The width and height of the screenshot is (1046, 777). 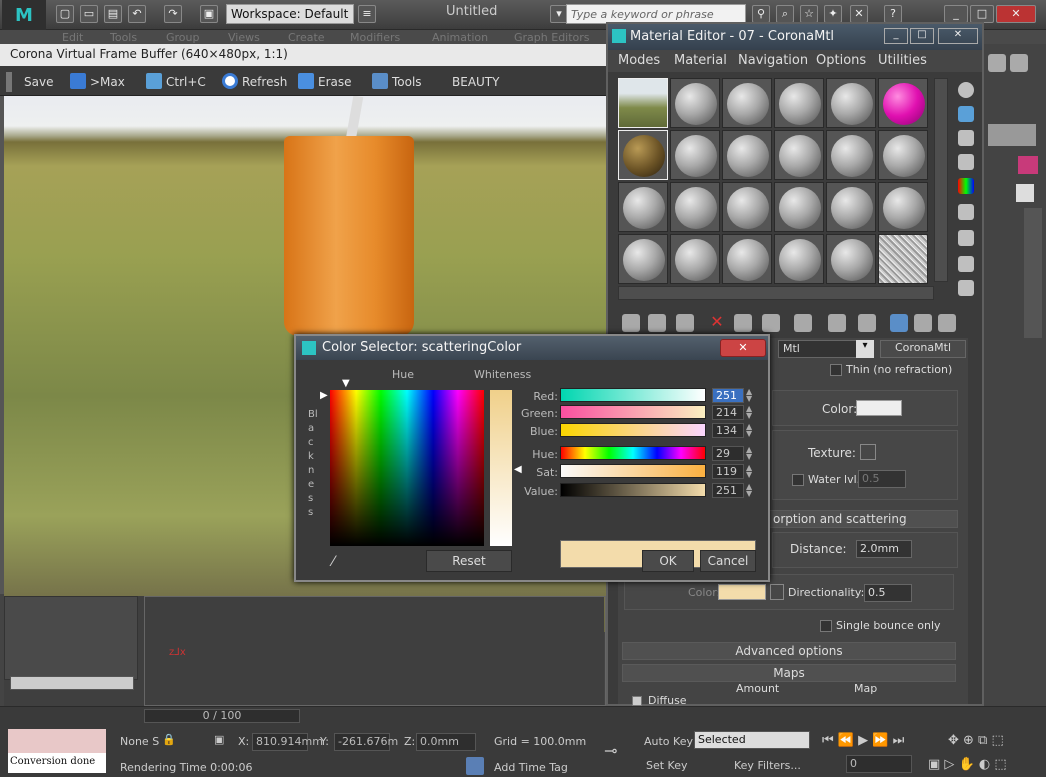 I want to click on slots-scrollbar, so click(x=941, y=180).